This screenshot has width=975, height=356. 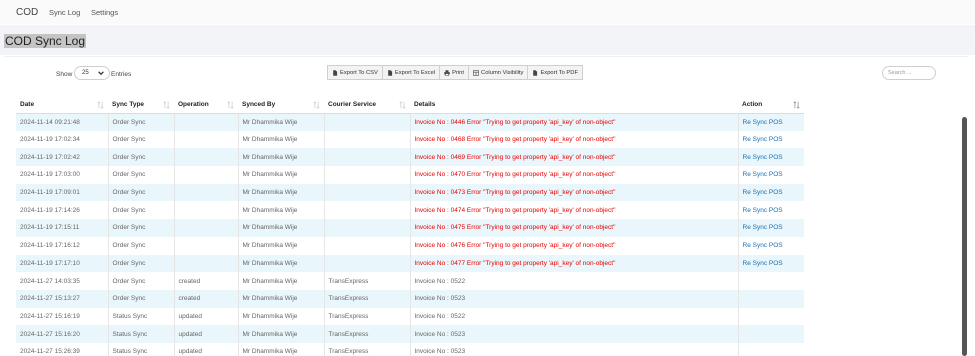 I want to click on column-header-synced-by: Synced By, so click(x=281, y=105).